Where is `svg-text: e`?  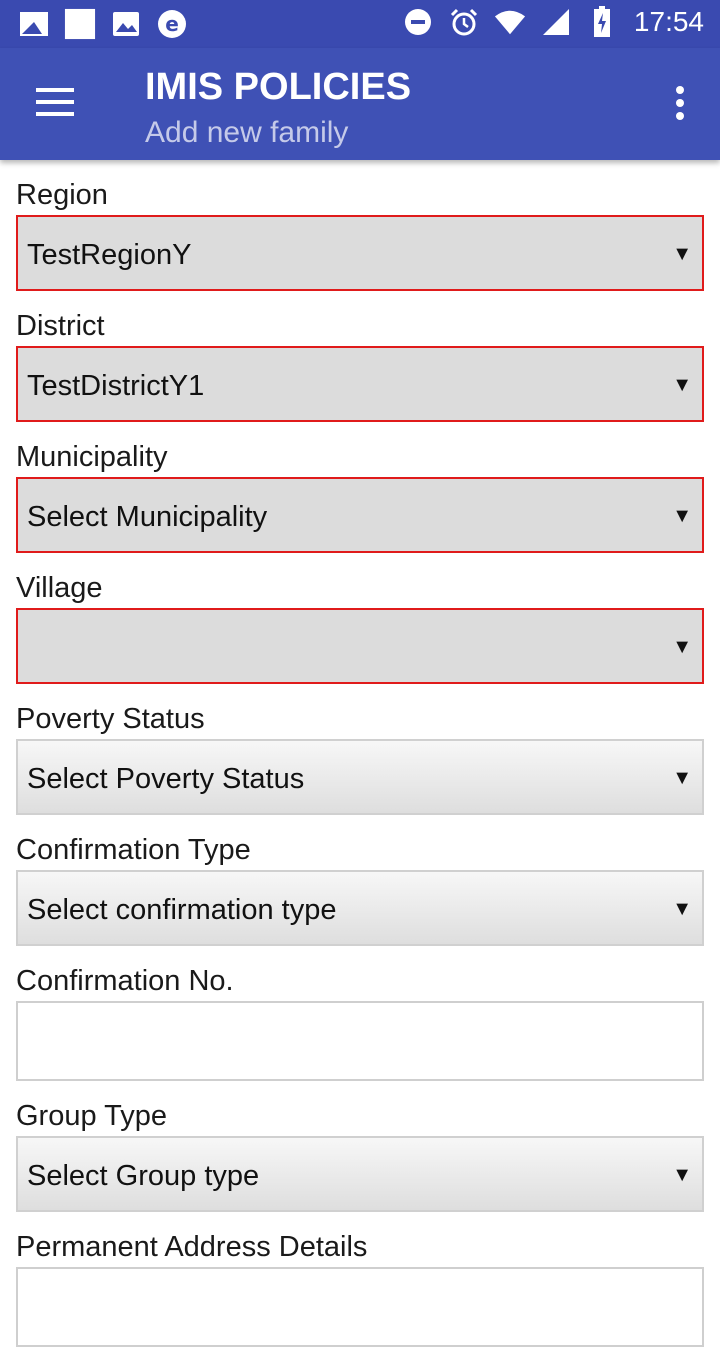 svg-text: e is located at coordinates (172, 24).